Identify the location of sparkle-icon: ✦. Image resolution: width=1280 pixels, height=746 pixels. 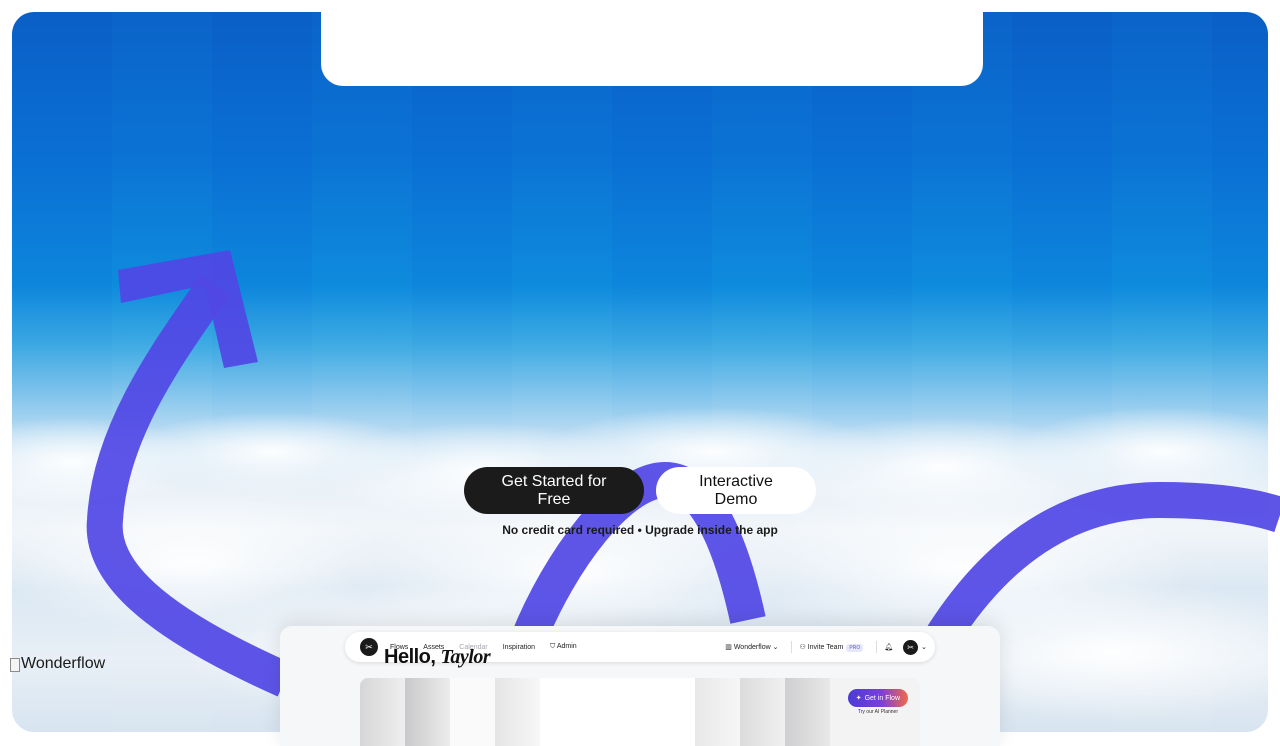
(858, 698).